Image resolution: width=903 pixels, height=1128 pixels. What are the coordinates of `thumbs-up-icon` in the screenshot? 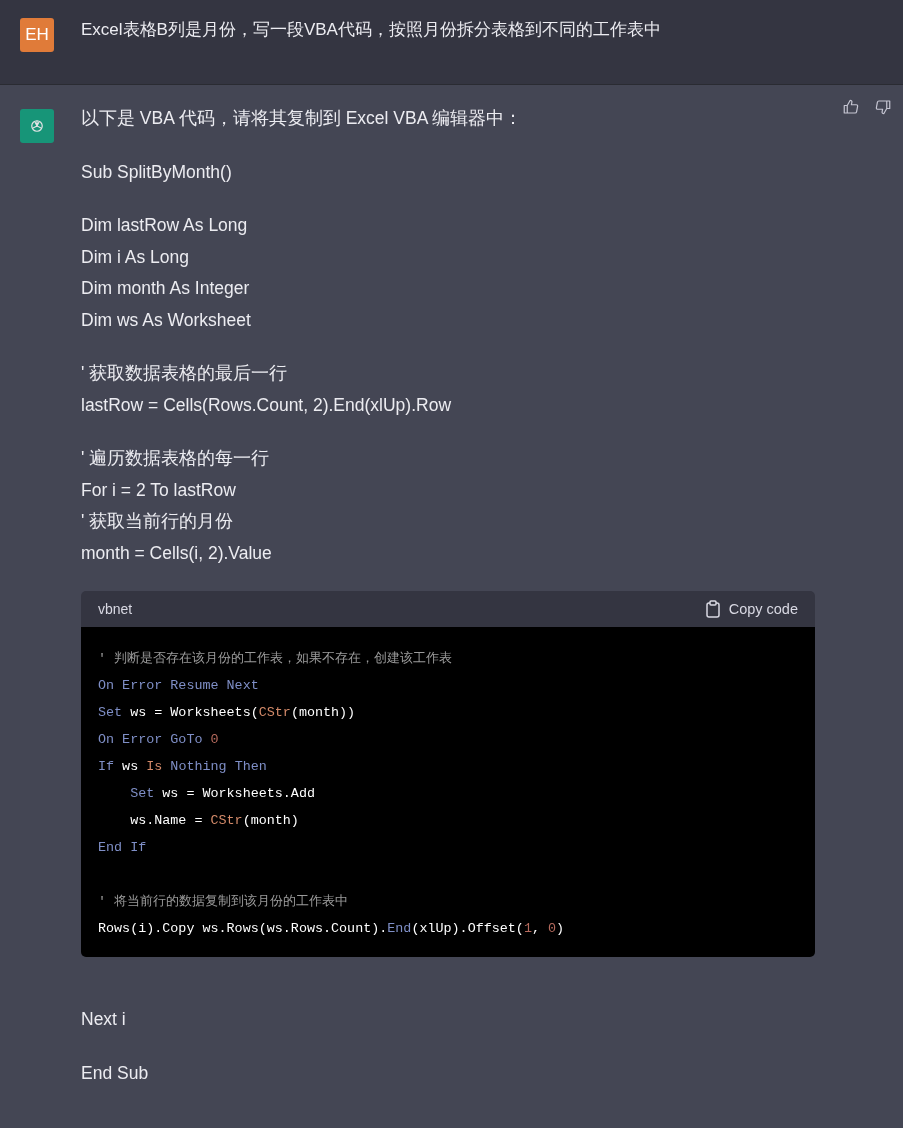 It's located at (851, 107).